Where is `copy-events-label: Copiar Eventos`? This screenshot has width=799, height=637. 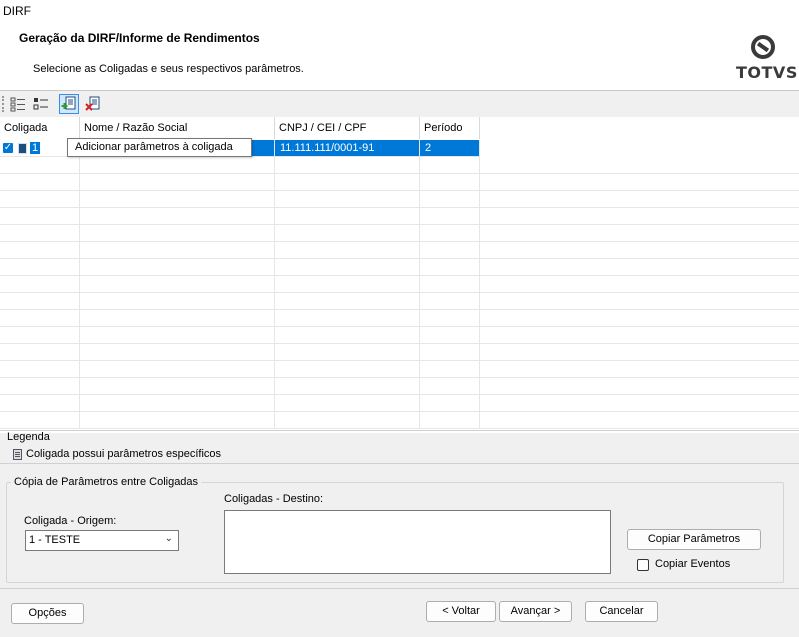 copy-events-label: Copiar Eventos is located at coordinates (693, 564).